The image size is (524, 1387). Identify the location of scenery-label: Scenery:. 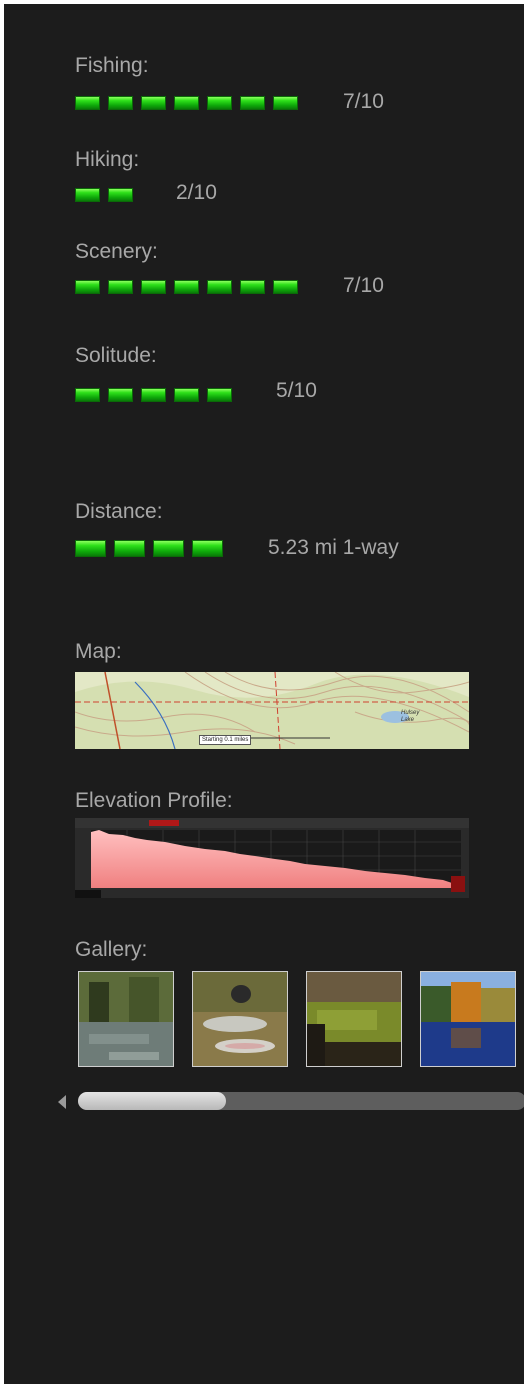
(116, 251).